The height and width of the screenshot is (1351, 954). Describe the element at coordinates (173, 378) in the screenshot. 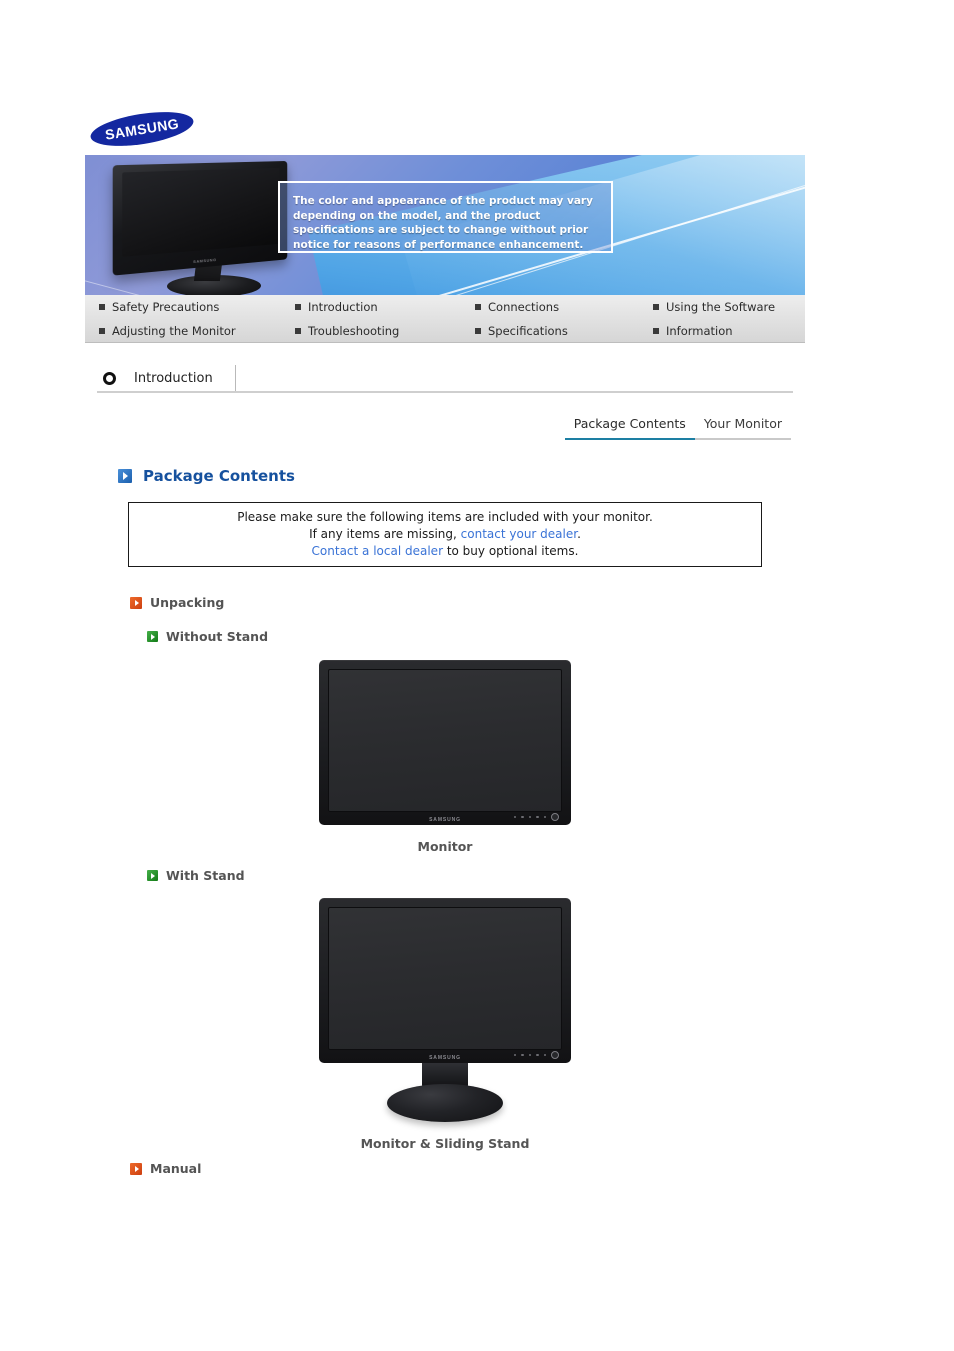

I see `page-title: Introduction` at that location.